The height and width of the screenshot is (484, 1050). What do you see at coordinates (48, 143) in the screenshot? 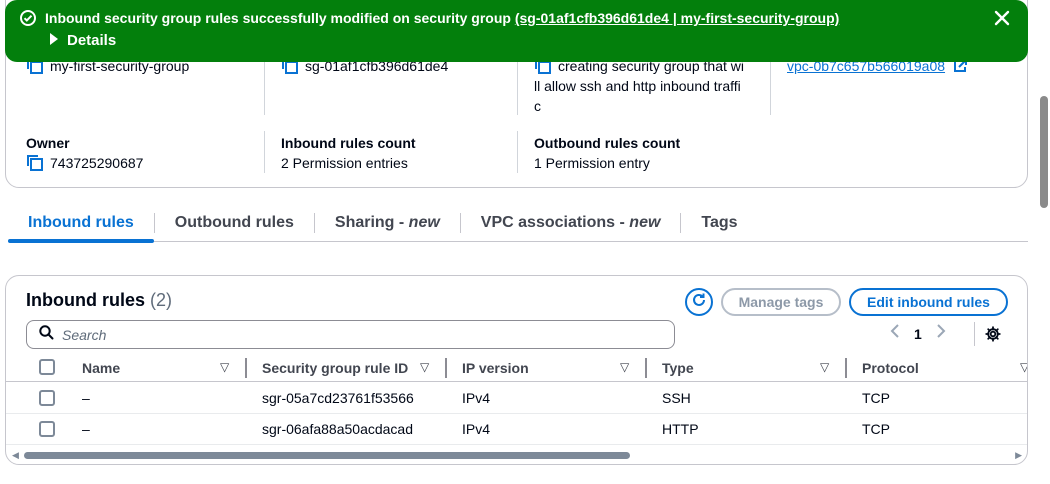
I see `owner-label: Owner` at bounding box center [48, 143].